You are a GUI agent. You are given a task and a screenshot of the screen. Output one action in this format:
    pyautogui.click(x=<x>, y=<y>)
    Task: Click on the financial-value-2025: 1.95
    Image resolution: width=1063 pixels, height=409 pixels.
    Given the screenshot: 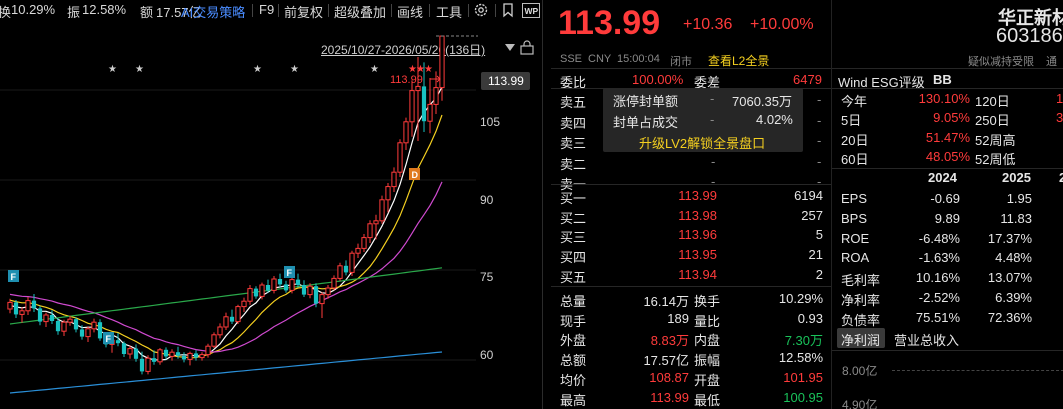 What is the action you would take?
    pyautogui.click(x=1019, y=198)
    